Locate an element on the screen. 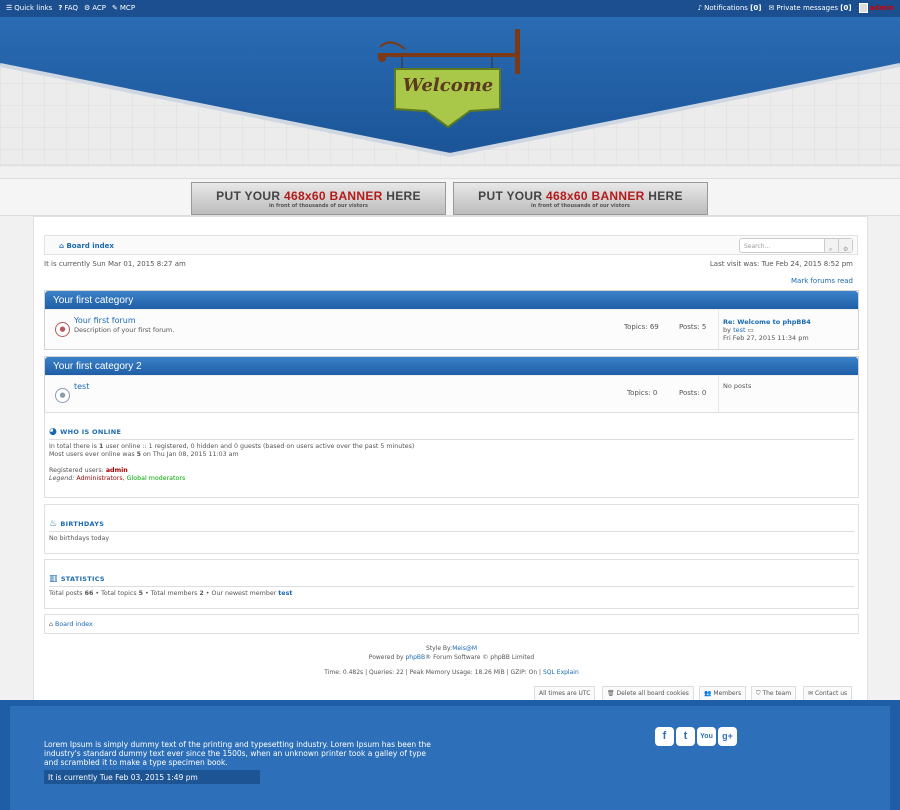 The height and width of the screenshot is (810, 900). birthdays-panel: ♨ BIRTHDAYS No birthdays today is located at coordinates (451, 529).